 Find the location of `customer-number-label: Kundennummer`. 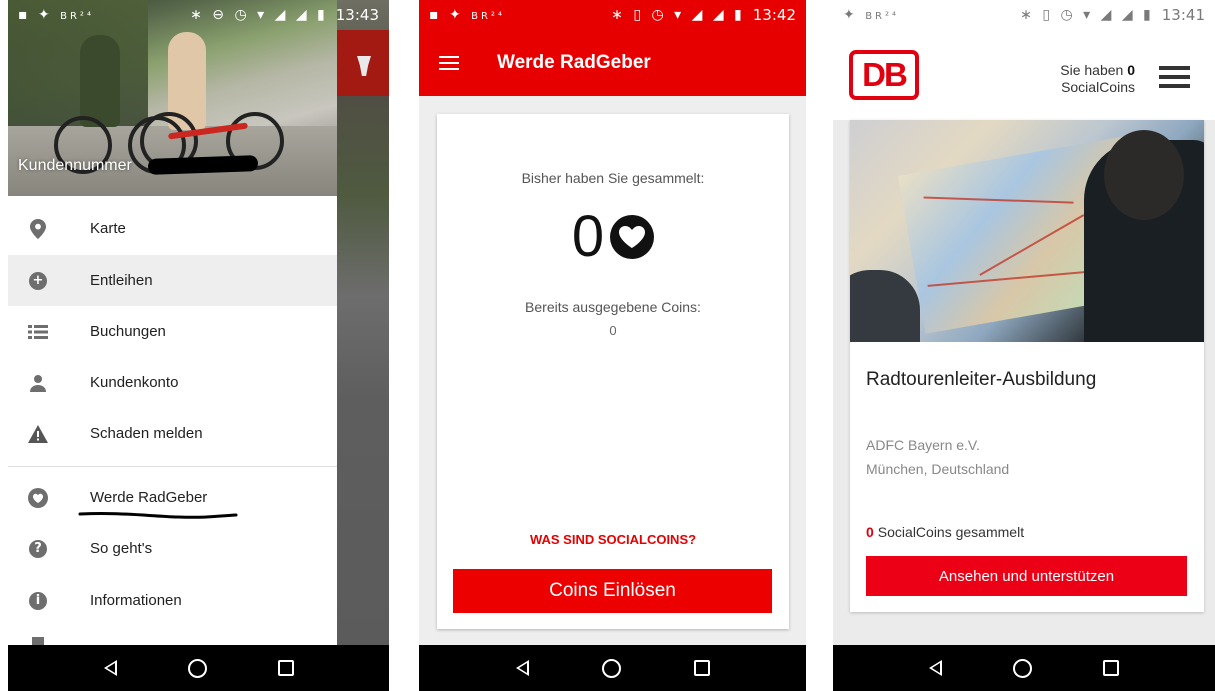

customer-number-label: Kundennummer is located at coordinates (75, 165).